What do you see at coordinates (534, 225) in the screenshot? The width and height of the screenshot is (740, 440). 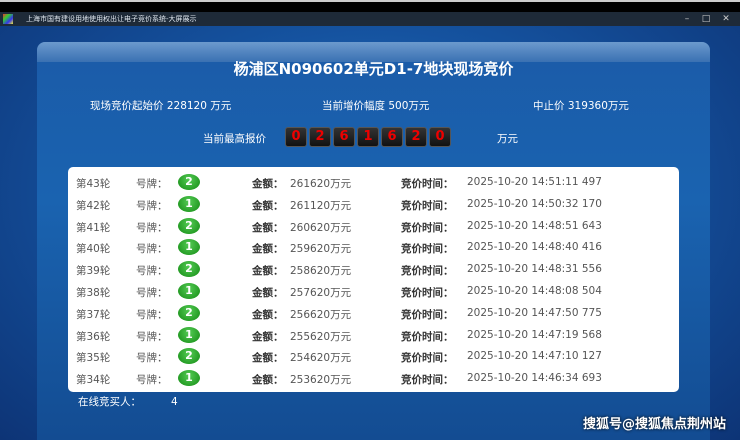 I see `bid-time: 2025-10-20 14:48:51 643` at bounding box center [534, 225].